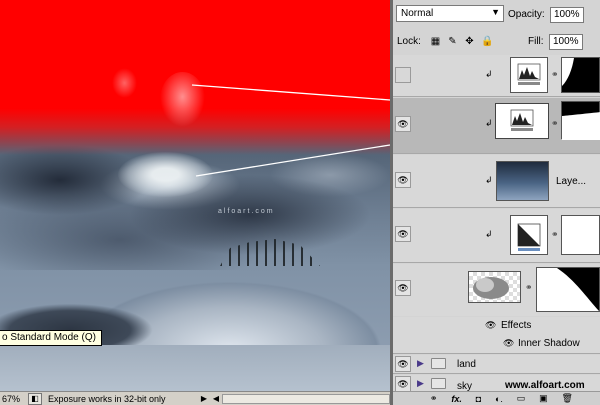  I want to click on layer-row: ↲ ⚭, so click(496, 76).